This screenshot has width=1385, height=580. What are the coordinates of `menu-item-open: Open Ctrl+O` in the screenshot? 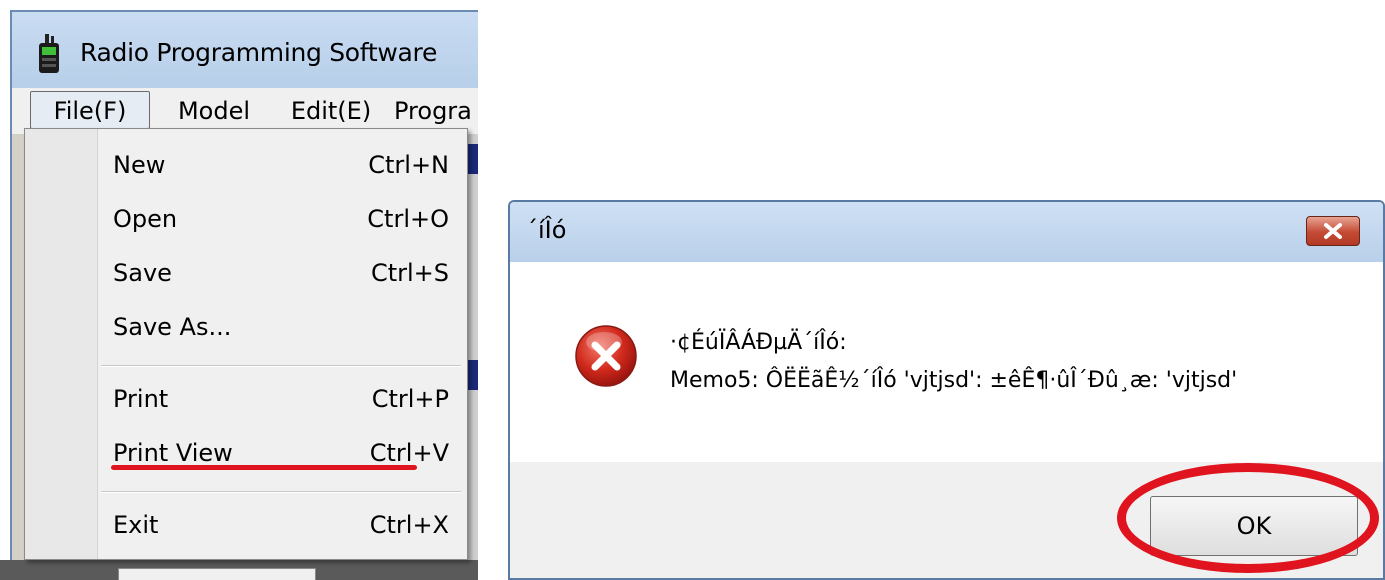 It's located at (279, 221).